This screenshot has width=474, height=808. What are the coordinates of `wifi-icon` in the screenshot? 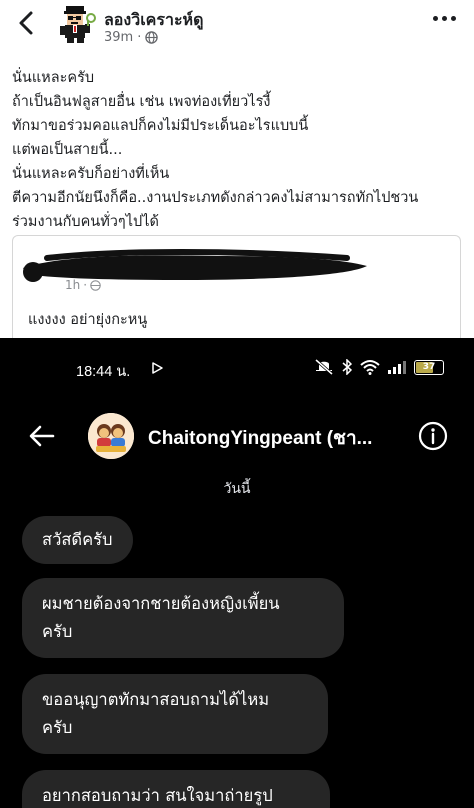 It's located at (370, 367).